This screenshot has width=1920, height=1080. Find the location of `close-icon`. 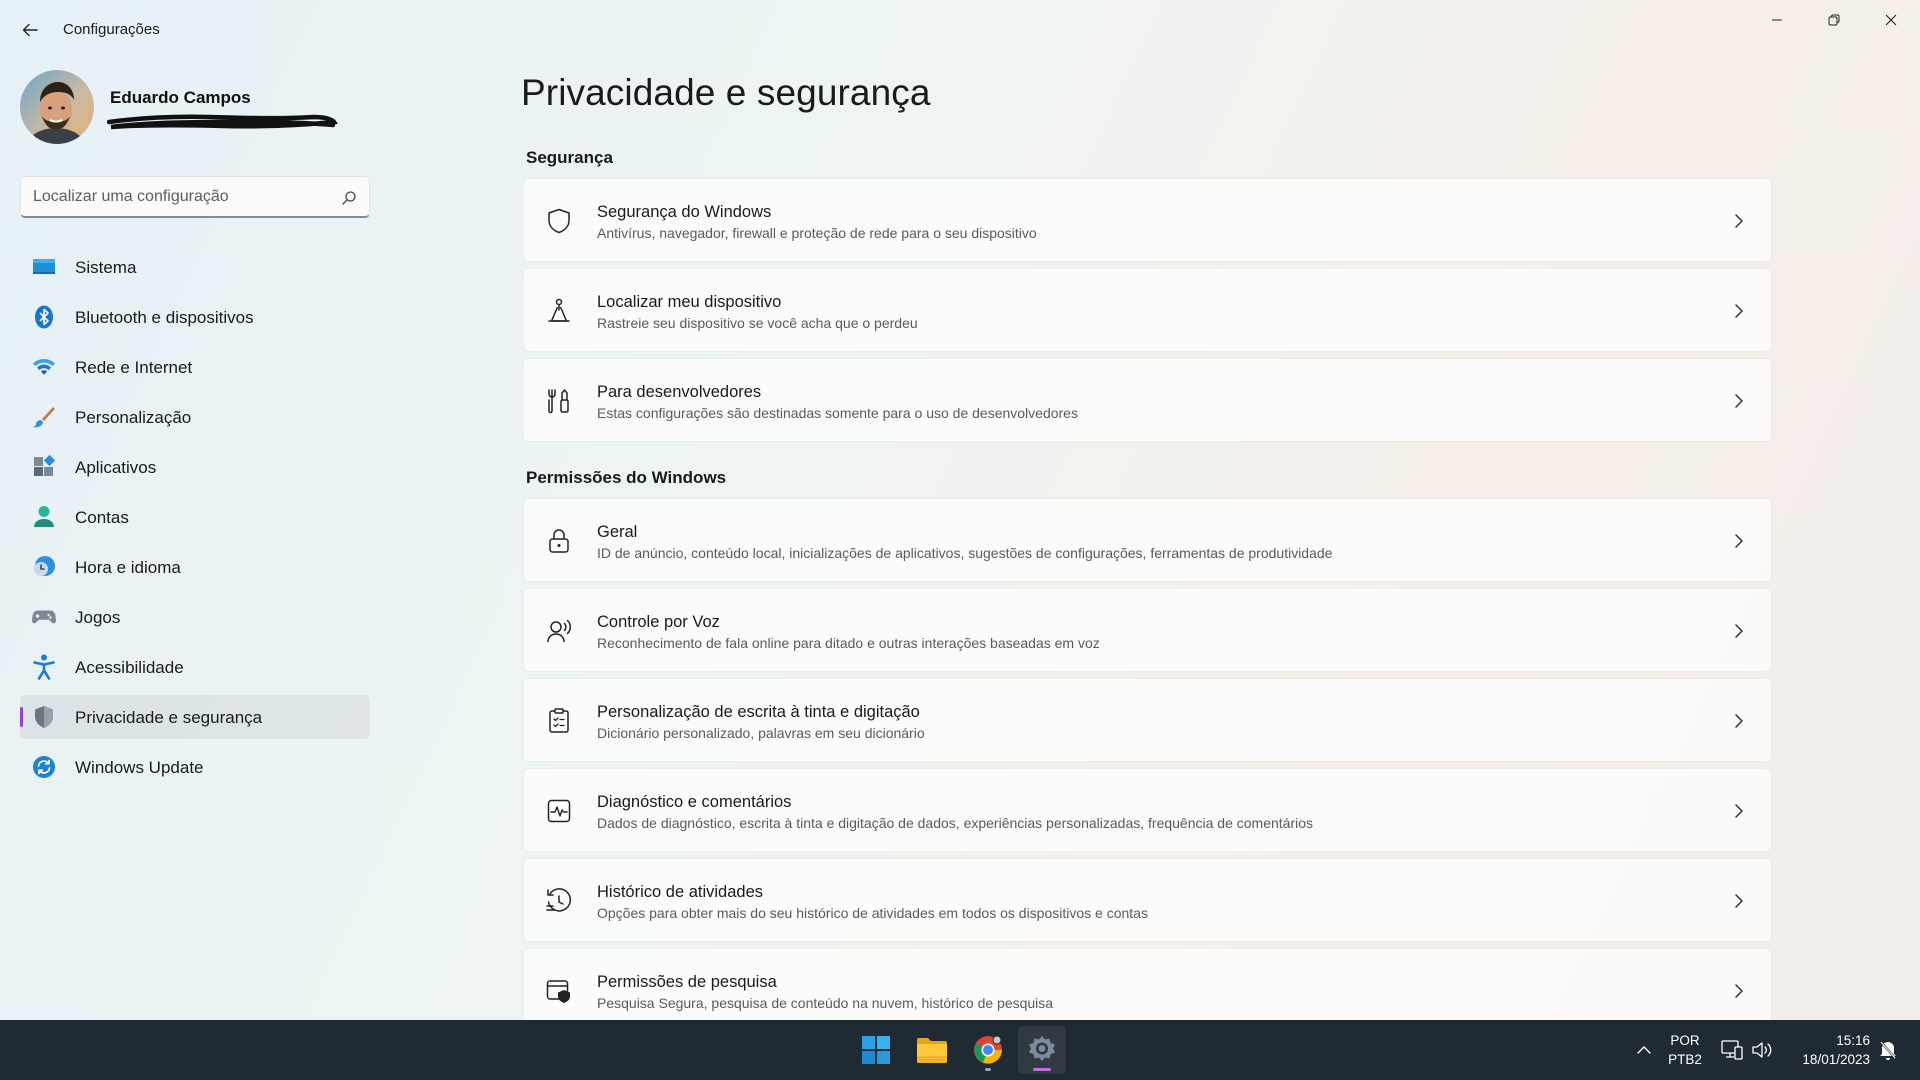

close-icon is located at coordinates (1891, 20).